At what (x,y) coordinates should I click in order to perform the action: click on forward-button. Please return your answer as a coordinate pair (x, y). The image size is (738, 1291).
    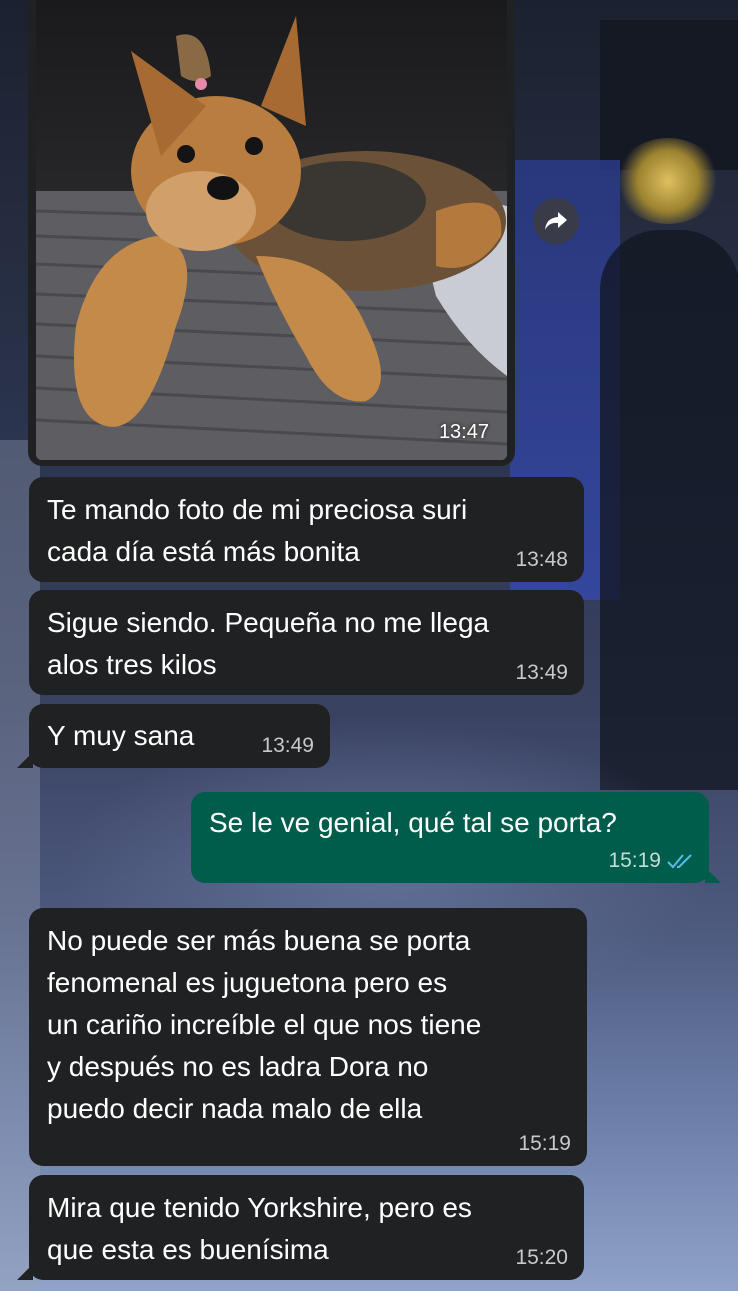
    Looking at the image, I should click on (556, 221).